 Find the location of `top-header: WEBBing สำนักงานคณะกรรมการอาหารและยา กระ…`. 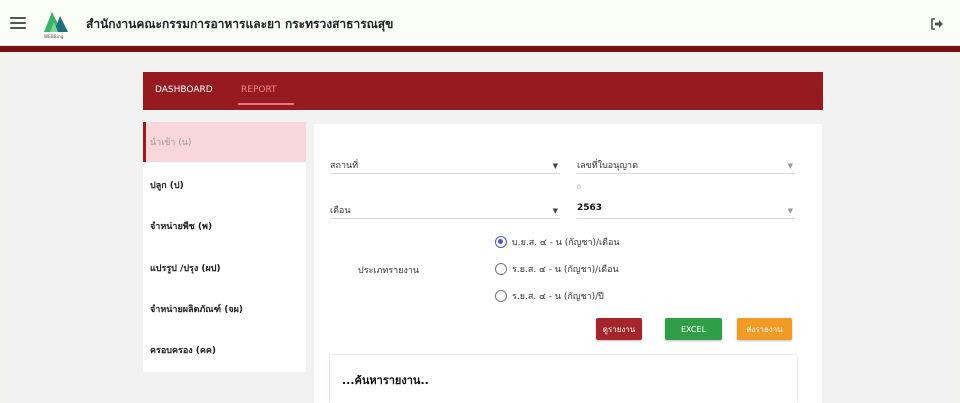

top-header: WEBBing สำนักงานคณะกรรมการอาหารและยา กระ… is located at coordinates (480, 23).